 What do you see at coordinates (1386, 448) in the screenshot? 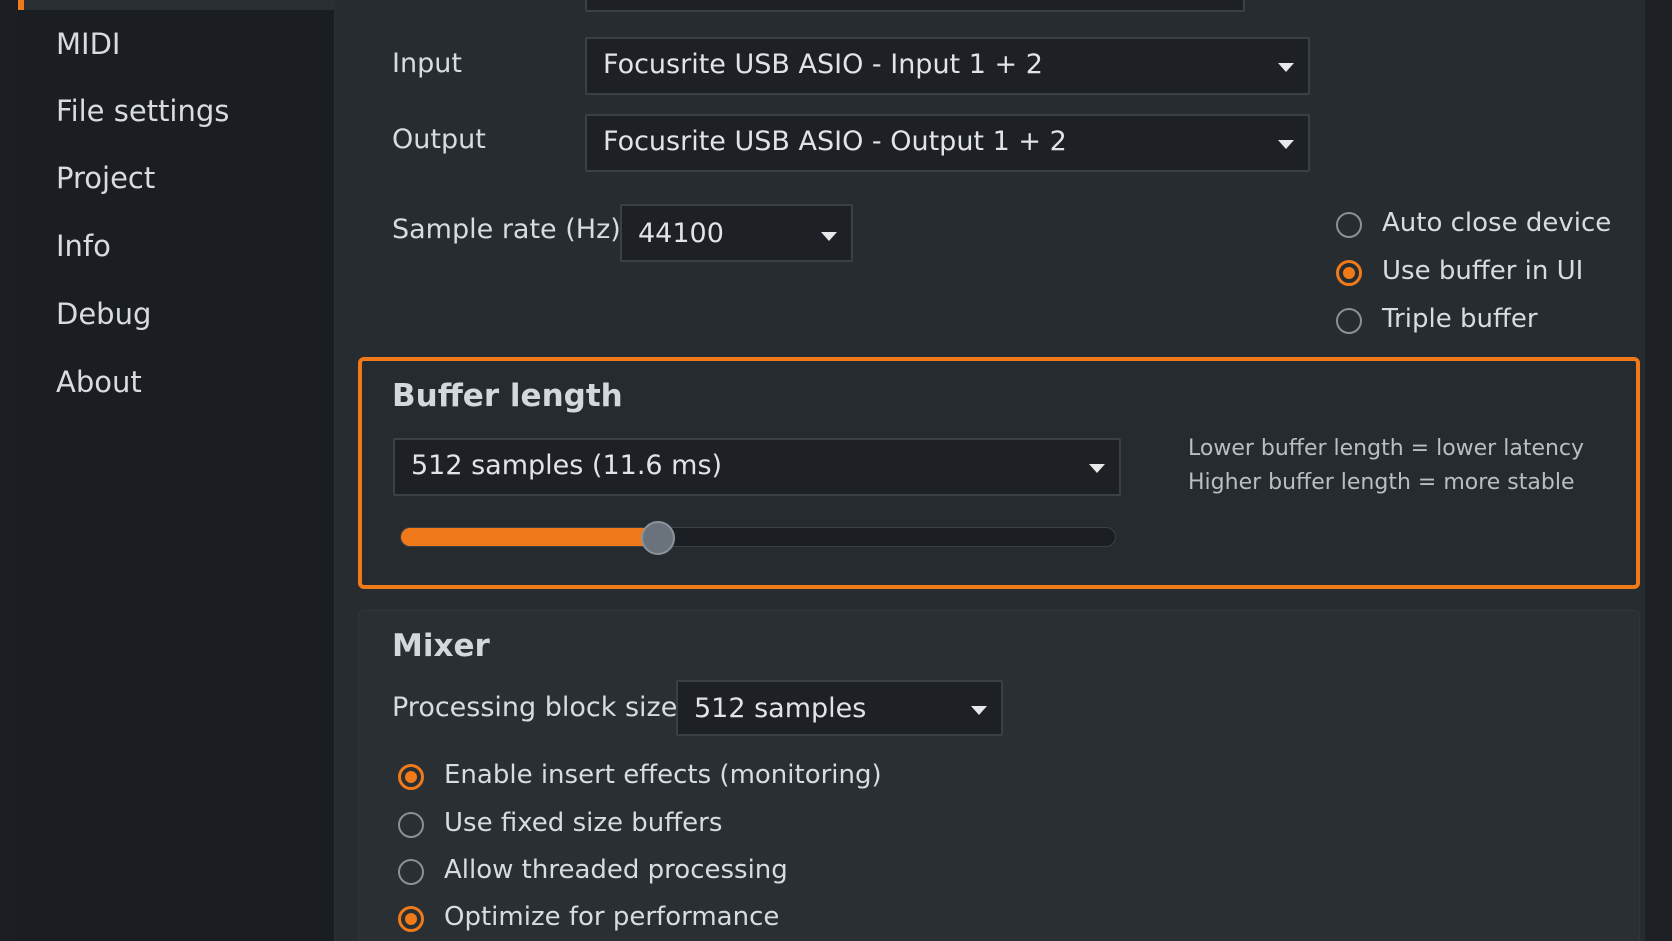
I see `buffer-hint-latency: Lower buffer length = lower latency` at bounding box center [1386, 448].